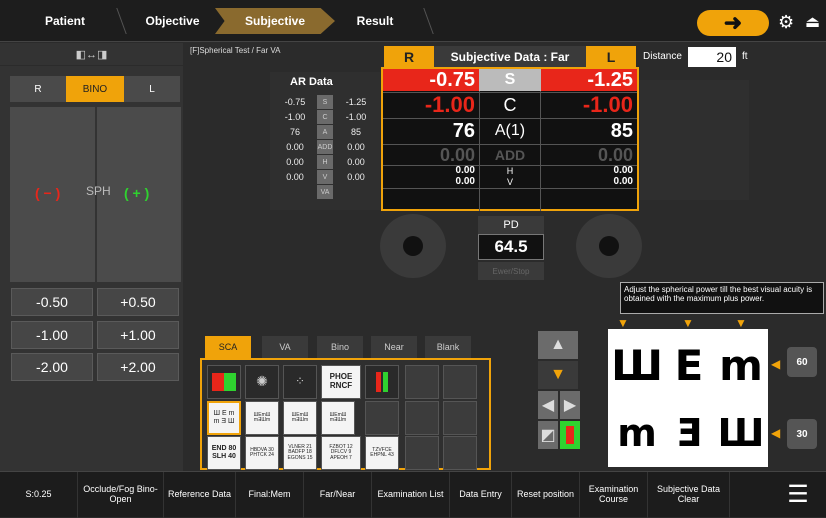 The height and width of the screenshot is (518, 826). I want to click on step-objective: Objective, so click(172, 21).